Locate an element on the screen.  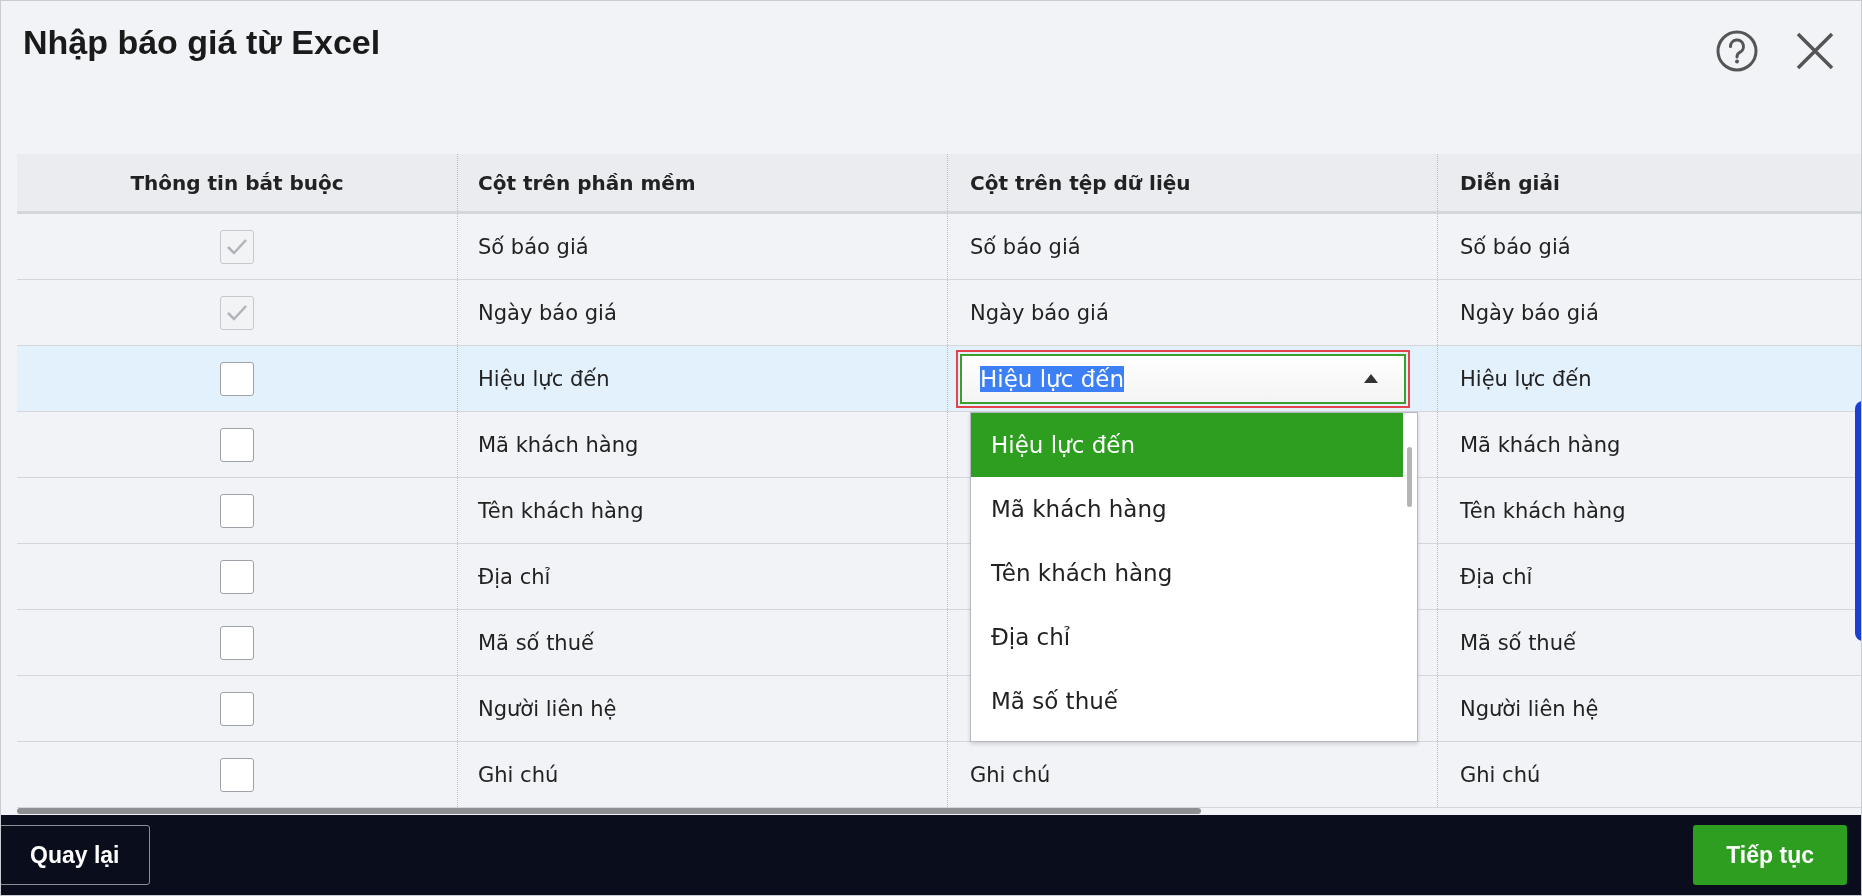
column-header: Diễn giải is located at coordinates (1510, 183).